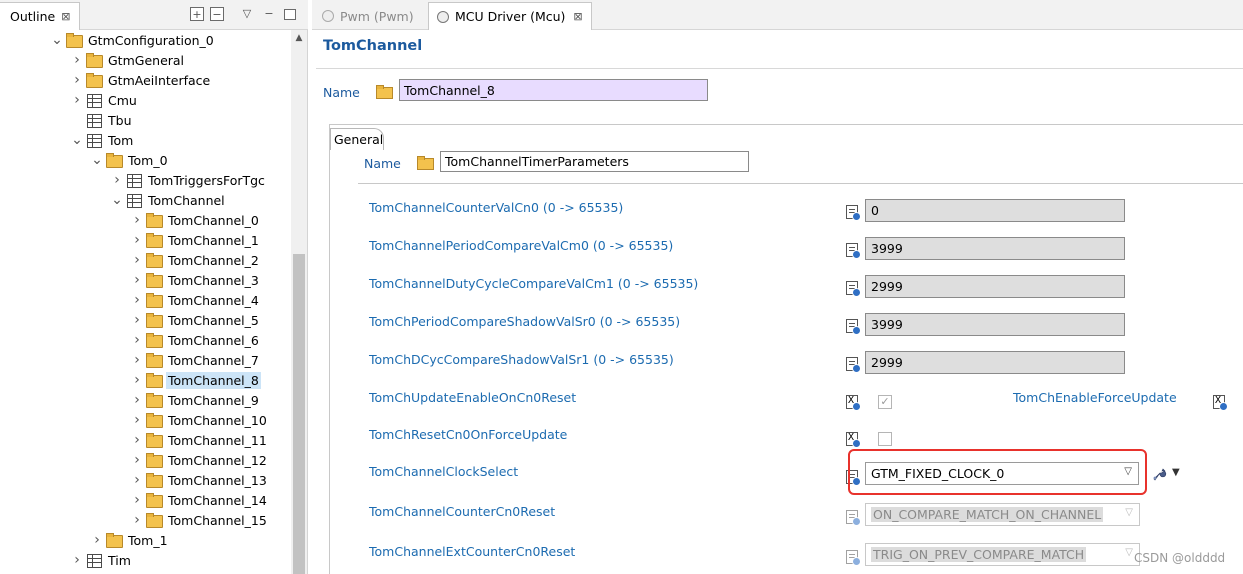  What do you see at coordinates (269, 14) in the screenshot?
I see `minimize-icon: −` at bounding box center [269, 14].